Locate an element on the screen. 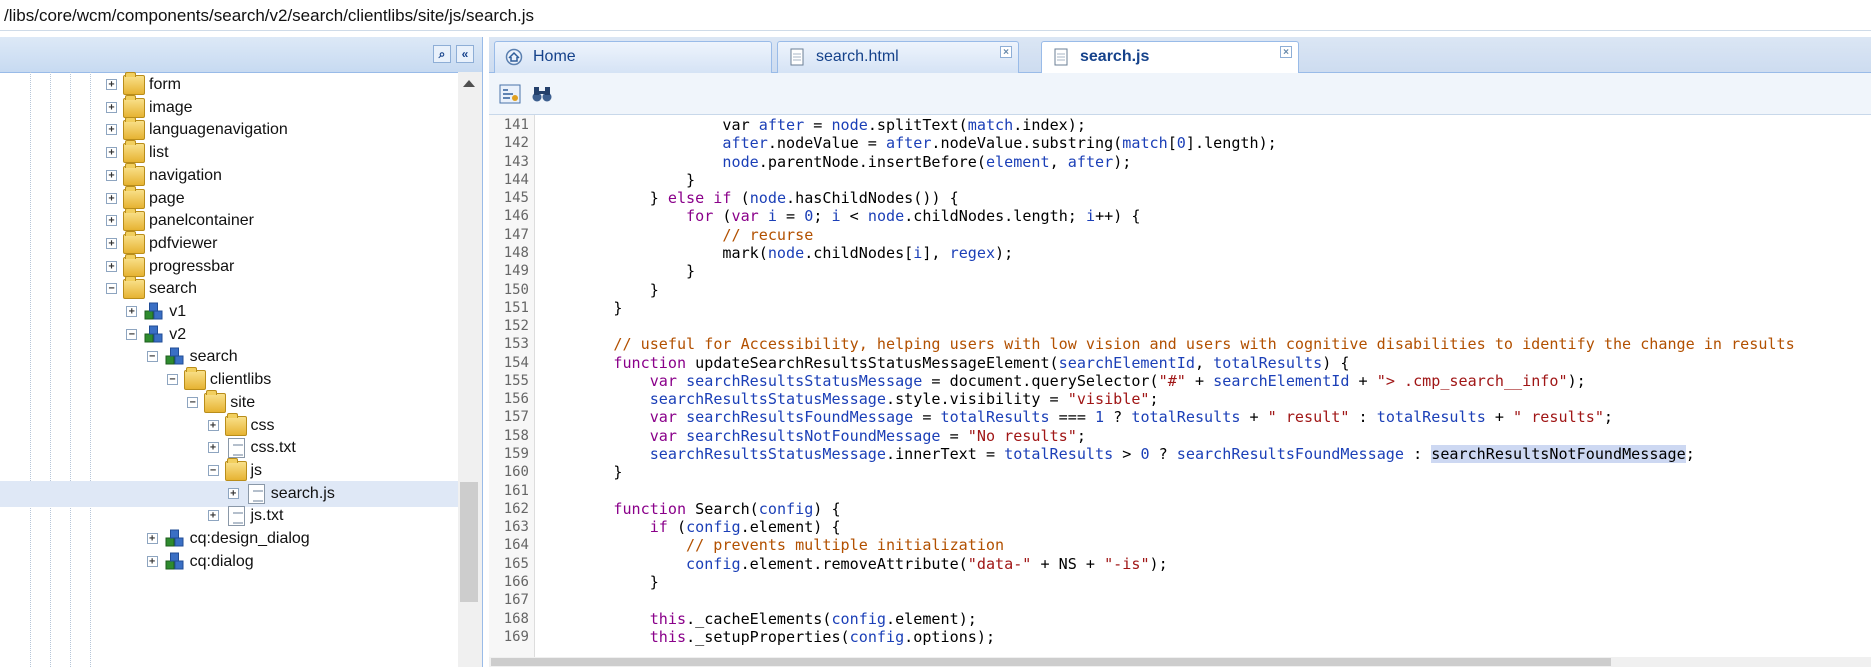 The width and height of the screenshot is (1871, 667). code-token: = is located at coordinates (790, 216).